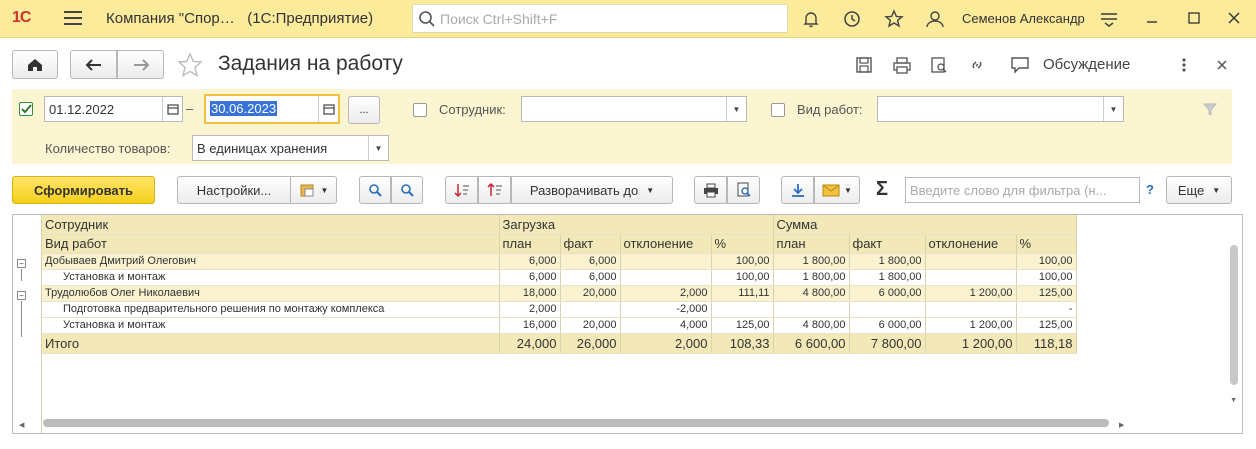 This screenshot has height=449, width=1256. What do you see at coordinates (271, 261) in the screenshot?
I see `row-label: Добываев Дмитрий Олегович` at bounding box center [271, 261].